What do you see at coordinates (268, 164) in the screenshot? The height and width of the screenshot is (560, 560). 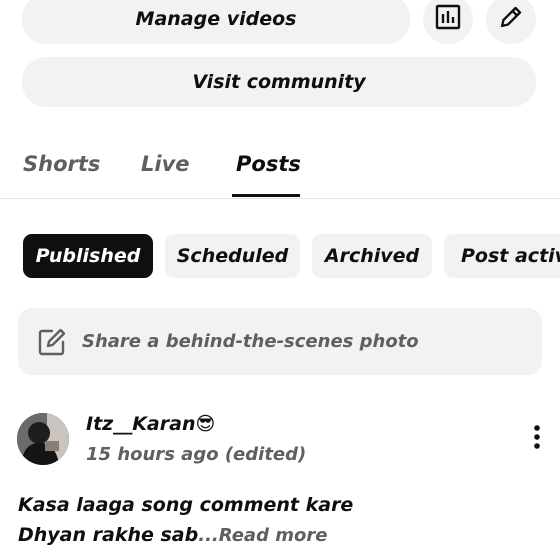 I see `tab-posts: Posts` at bounding box center [268, 164].